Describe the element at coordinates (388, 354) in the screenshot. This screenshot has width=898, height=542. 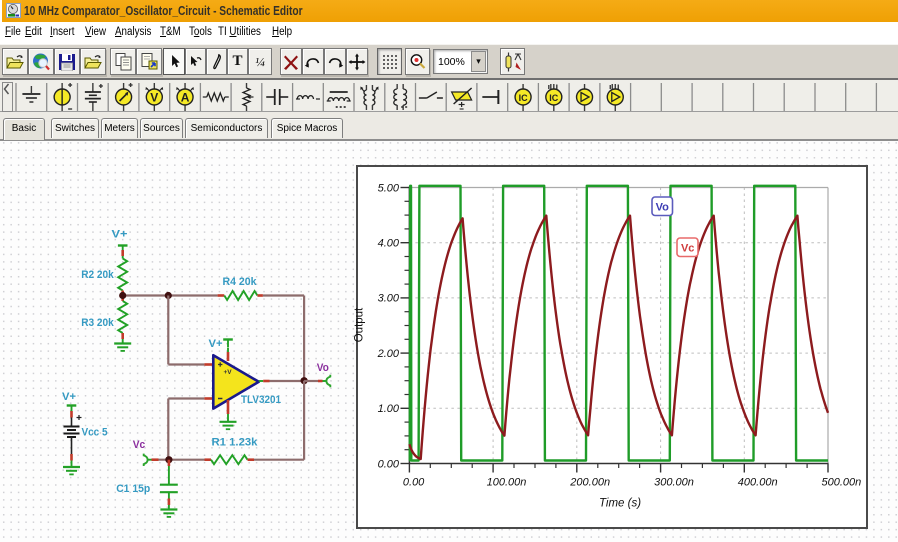
I see `svg-text: 2.00` at that location.